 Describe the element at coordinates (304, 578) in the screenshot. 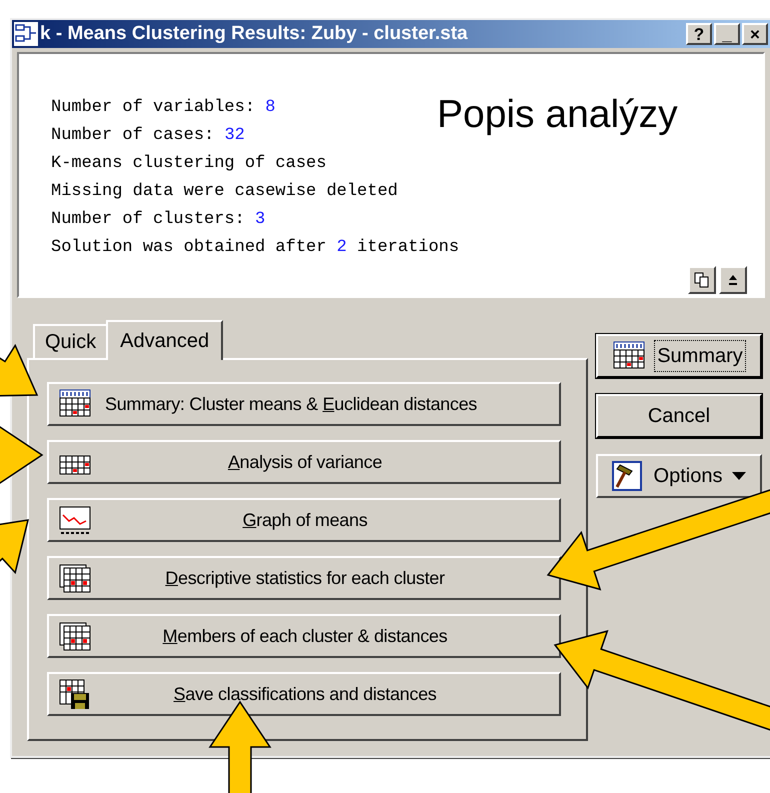

I see `action-button: Descriptive statistics for each cluster` at that location.